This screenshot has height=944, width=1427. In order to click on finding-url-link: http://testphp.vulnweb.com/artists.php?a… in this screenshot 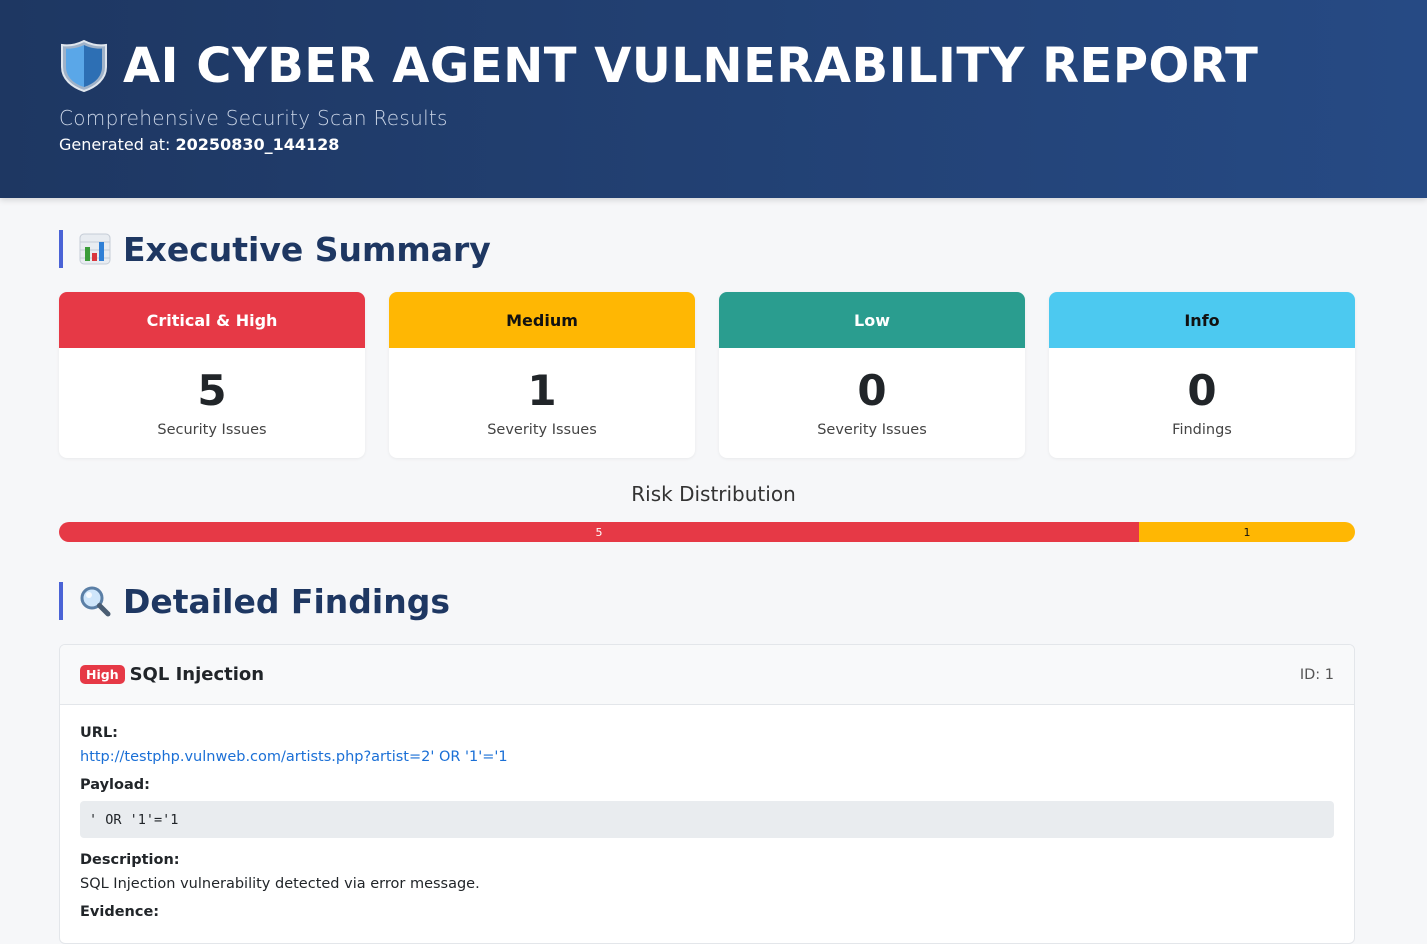, I will do `click(294, 757)`.